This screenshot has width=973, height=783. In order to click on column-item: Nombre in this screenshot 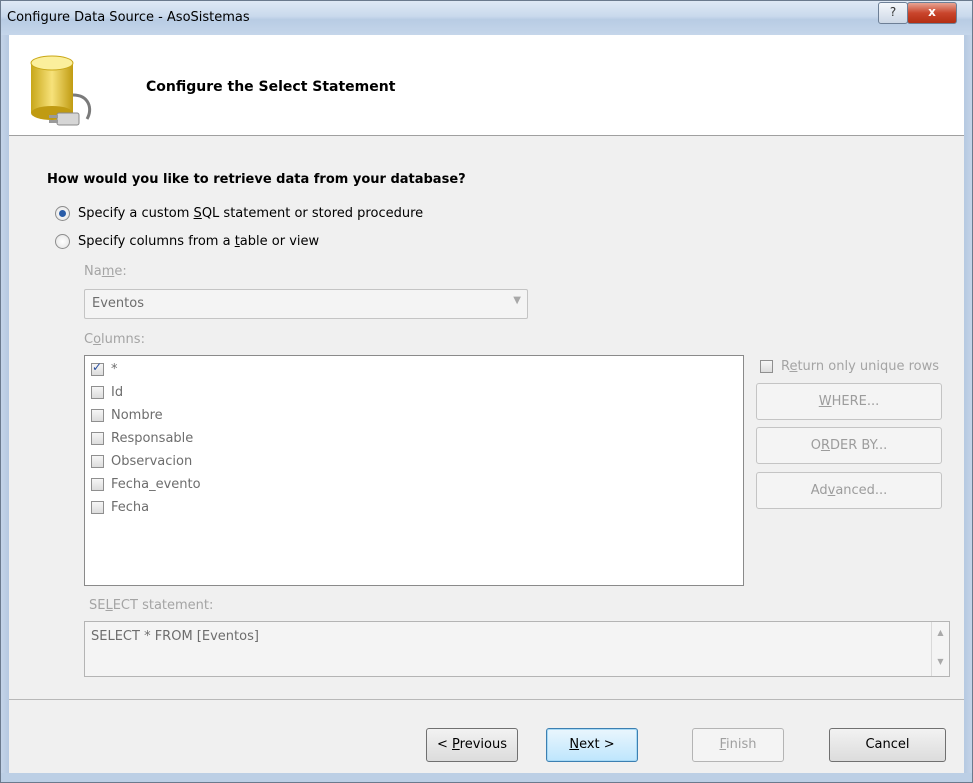, I will do `click(127, 415)`.